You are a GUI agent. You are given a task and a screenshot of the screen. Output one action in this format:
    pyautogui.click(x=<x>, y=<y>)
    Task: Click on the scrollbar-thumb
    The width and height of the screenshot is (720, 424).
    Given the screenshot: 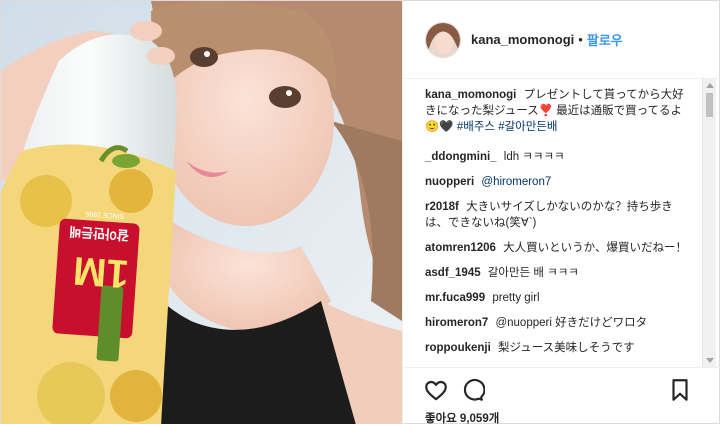 What is the action you would take?
    pyautogui.click(x=709, y=105)
    